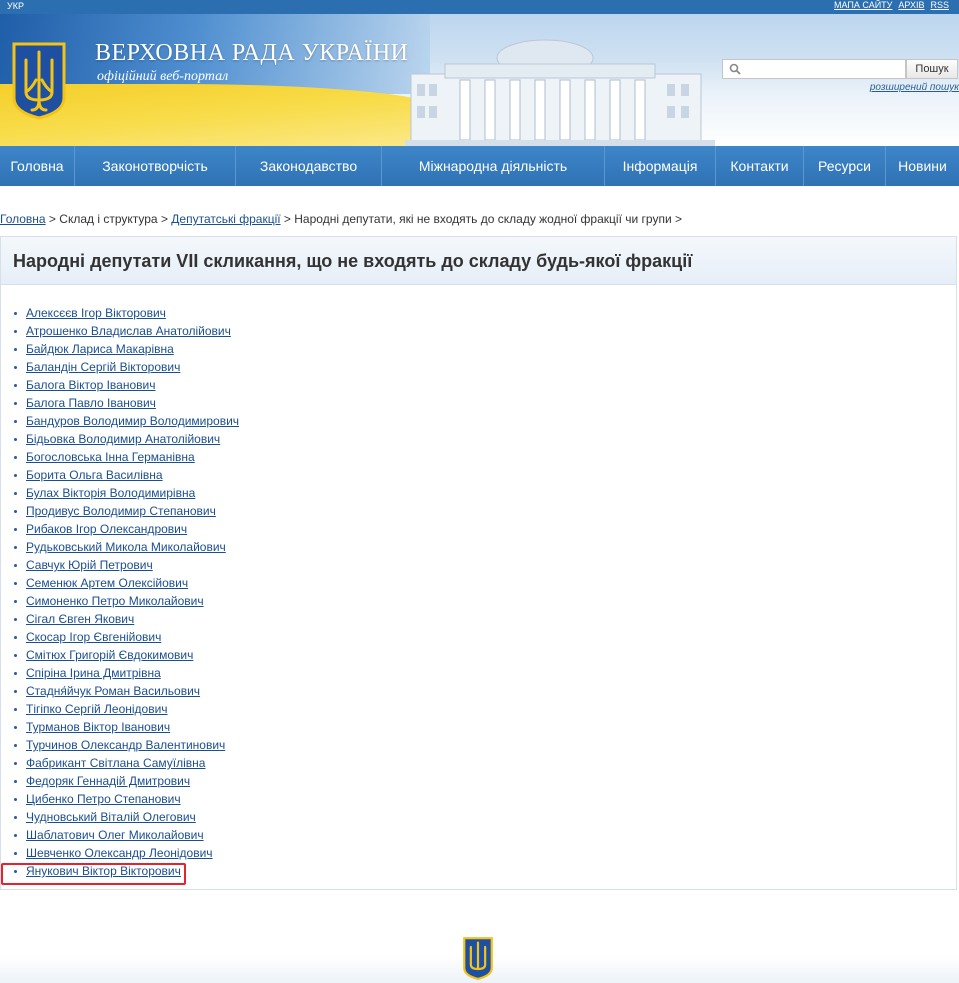 This screenshot has height=983, width=959. I want to click on nav-item-lawmaking: Законотворчість, so click(155, 166).